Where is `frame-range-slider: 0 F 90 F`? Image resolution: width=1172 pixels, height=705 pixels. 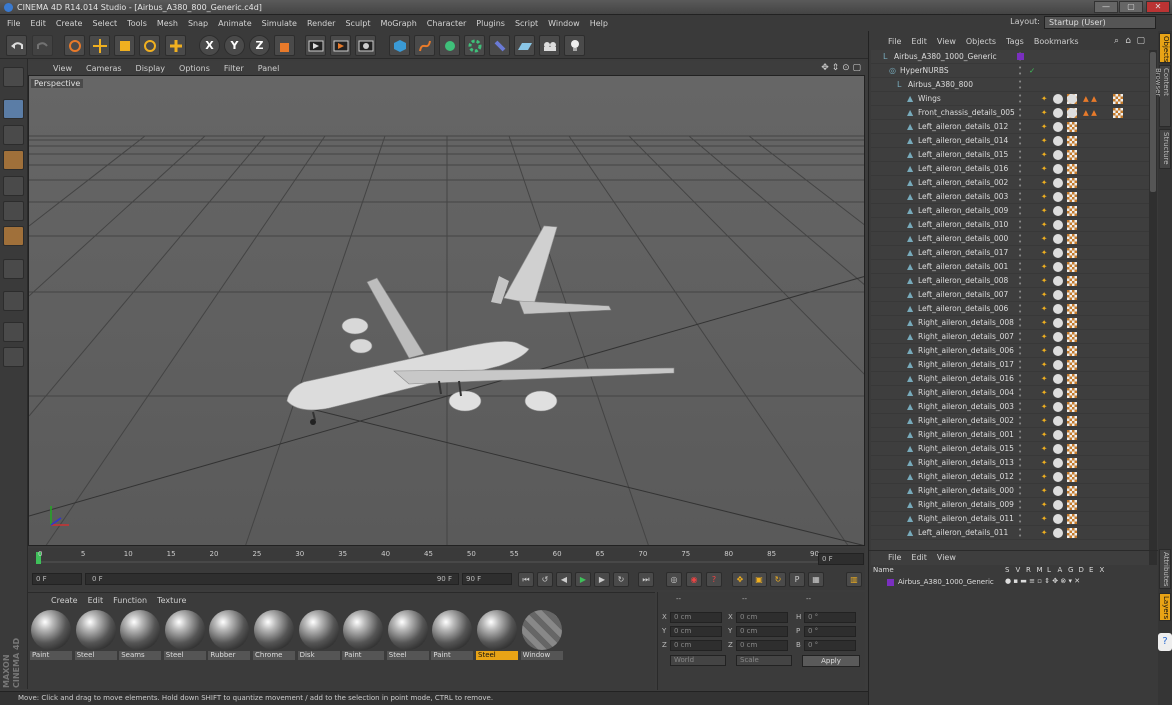 frame-range-slider: 0 F 90 F is located at coordinates (272, 579).